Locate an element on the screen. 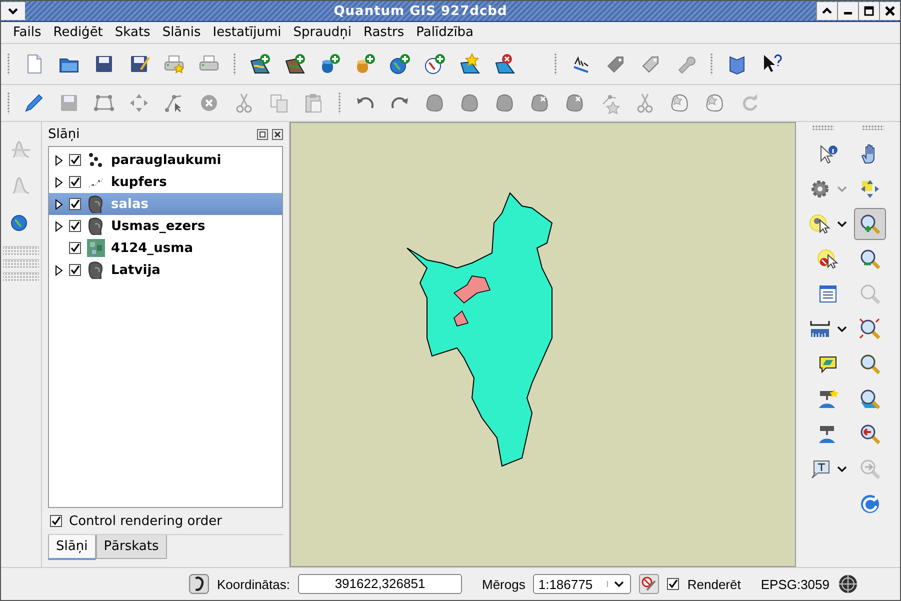 This screenshot has height=601, width=901. render-checkbox is located at coordinates (673, 584).